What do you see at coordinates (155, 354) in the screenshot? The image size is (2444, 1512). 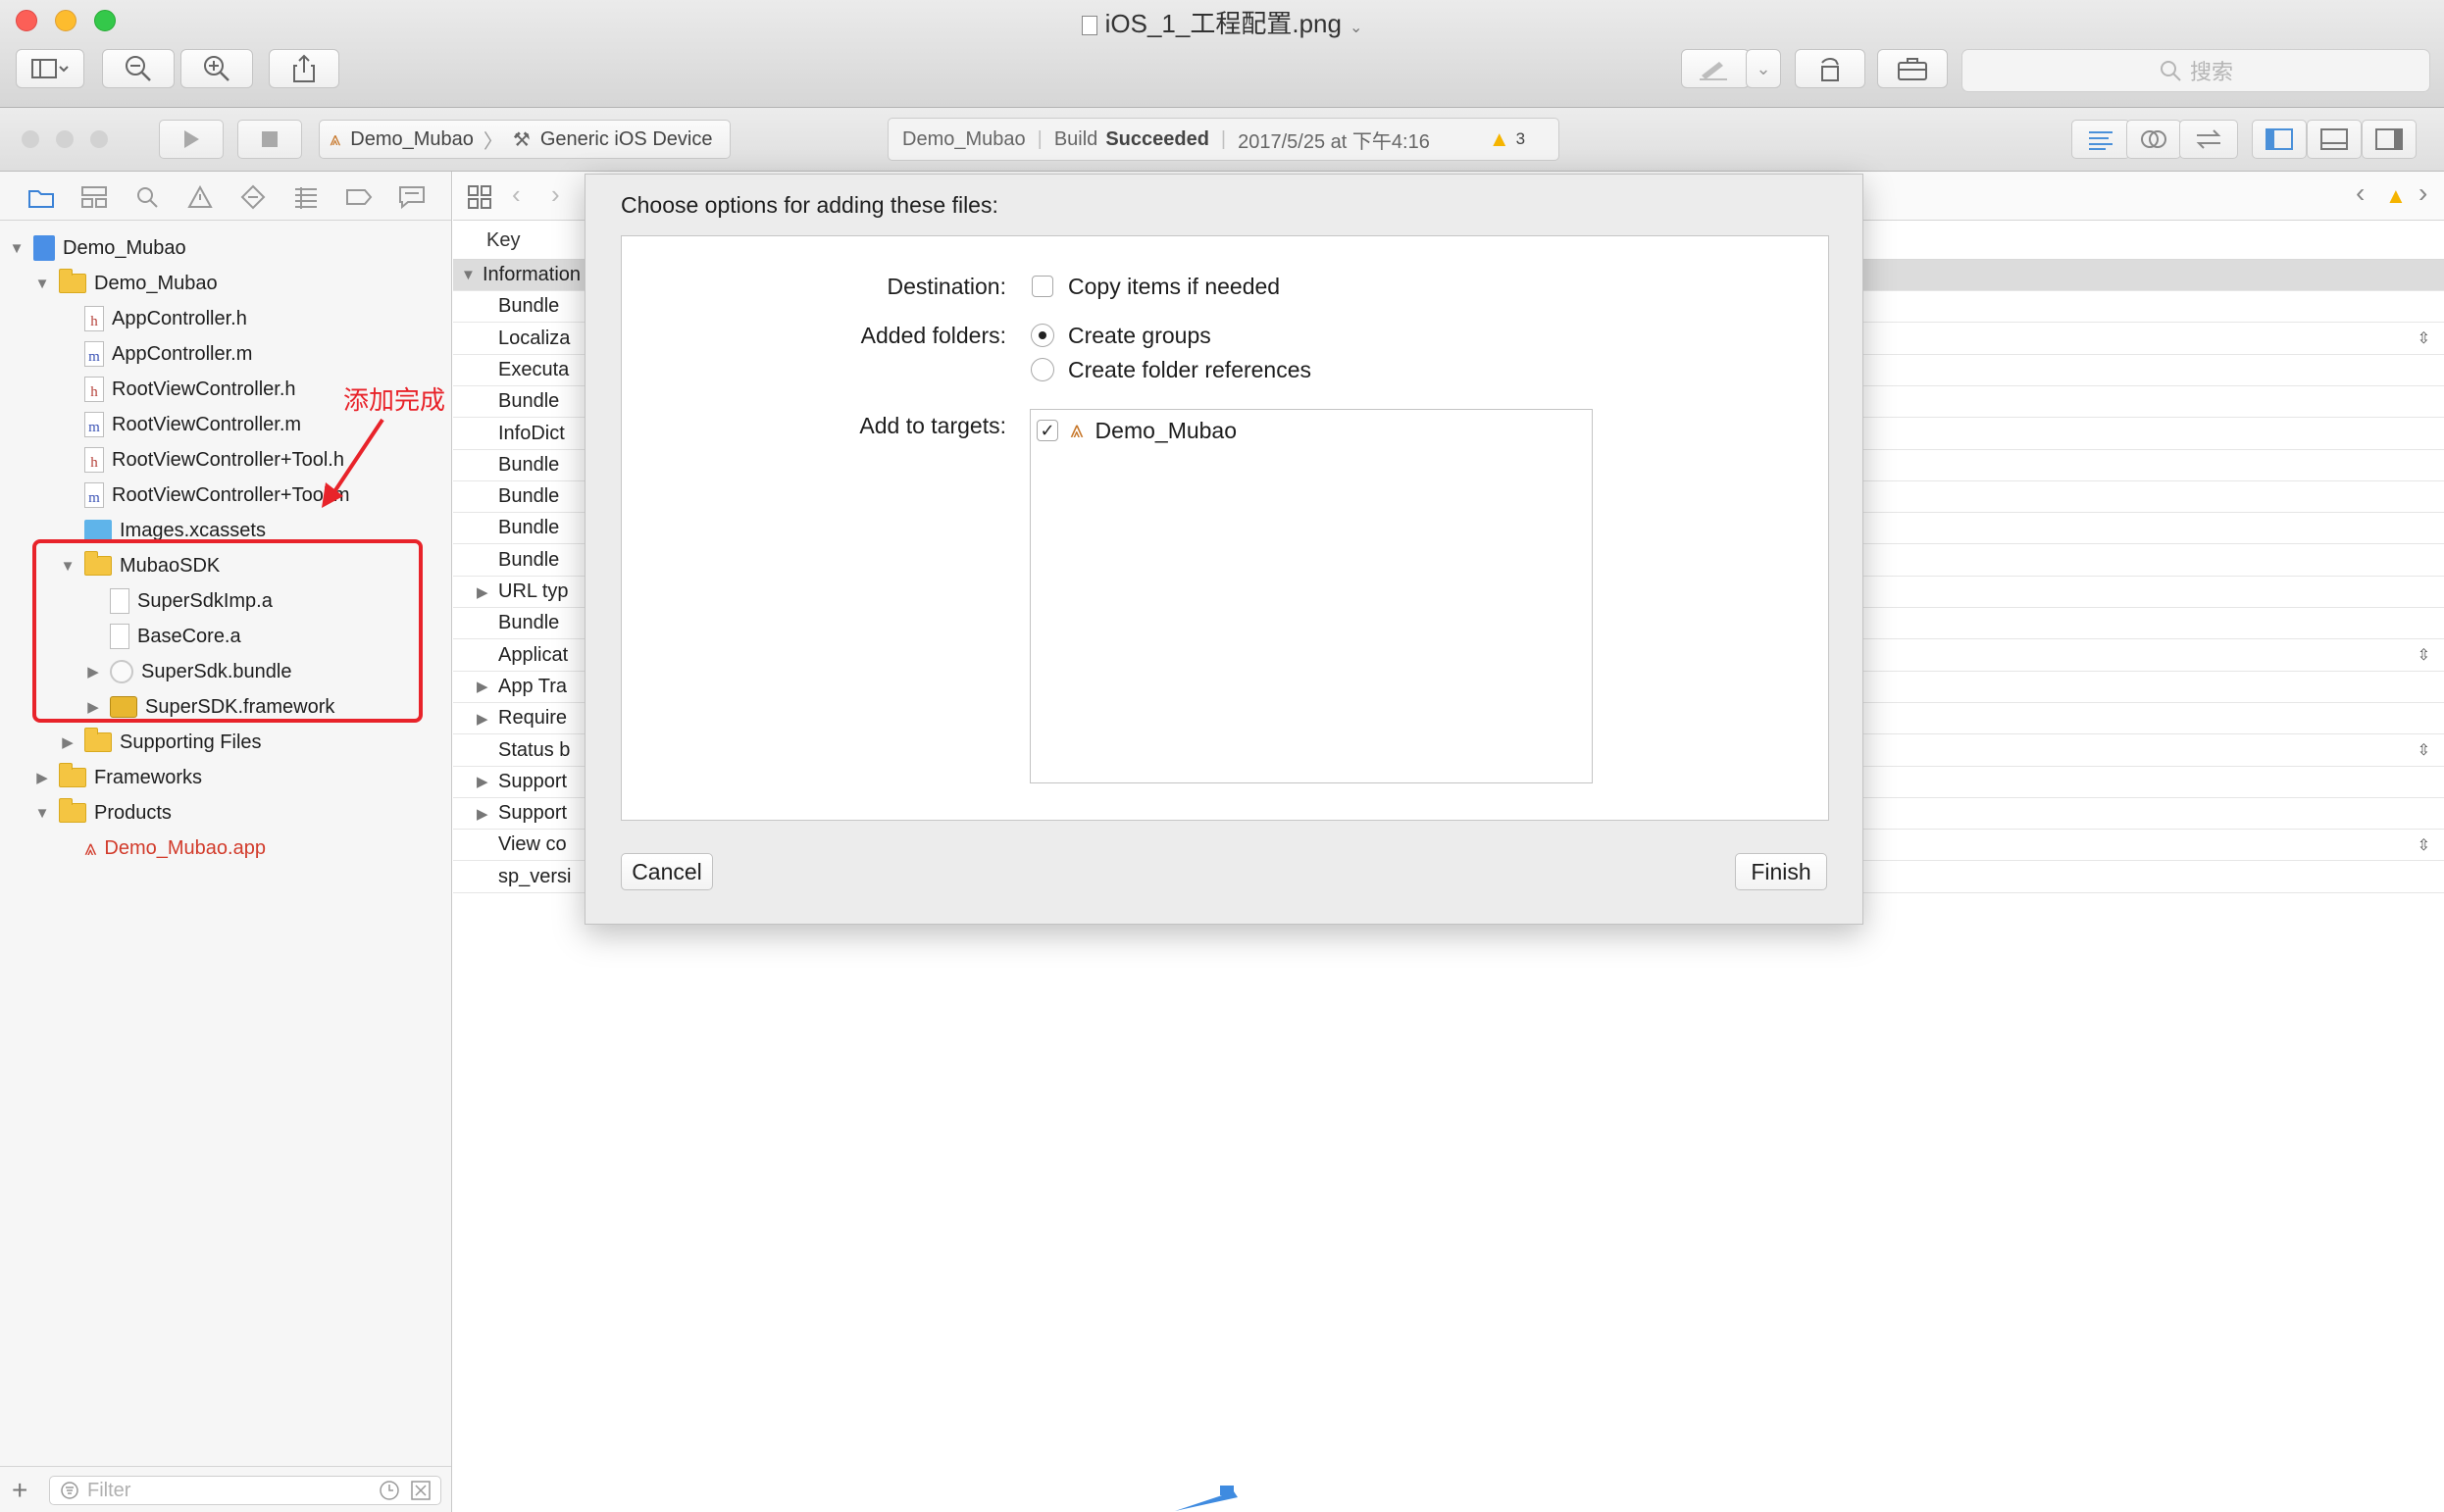 I see `file-tree-row: m AppController.m` at bounding box center [155, 354].